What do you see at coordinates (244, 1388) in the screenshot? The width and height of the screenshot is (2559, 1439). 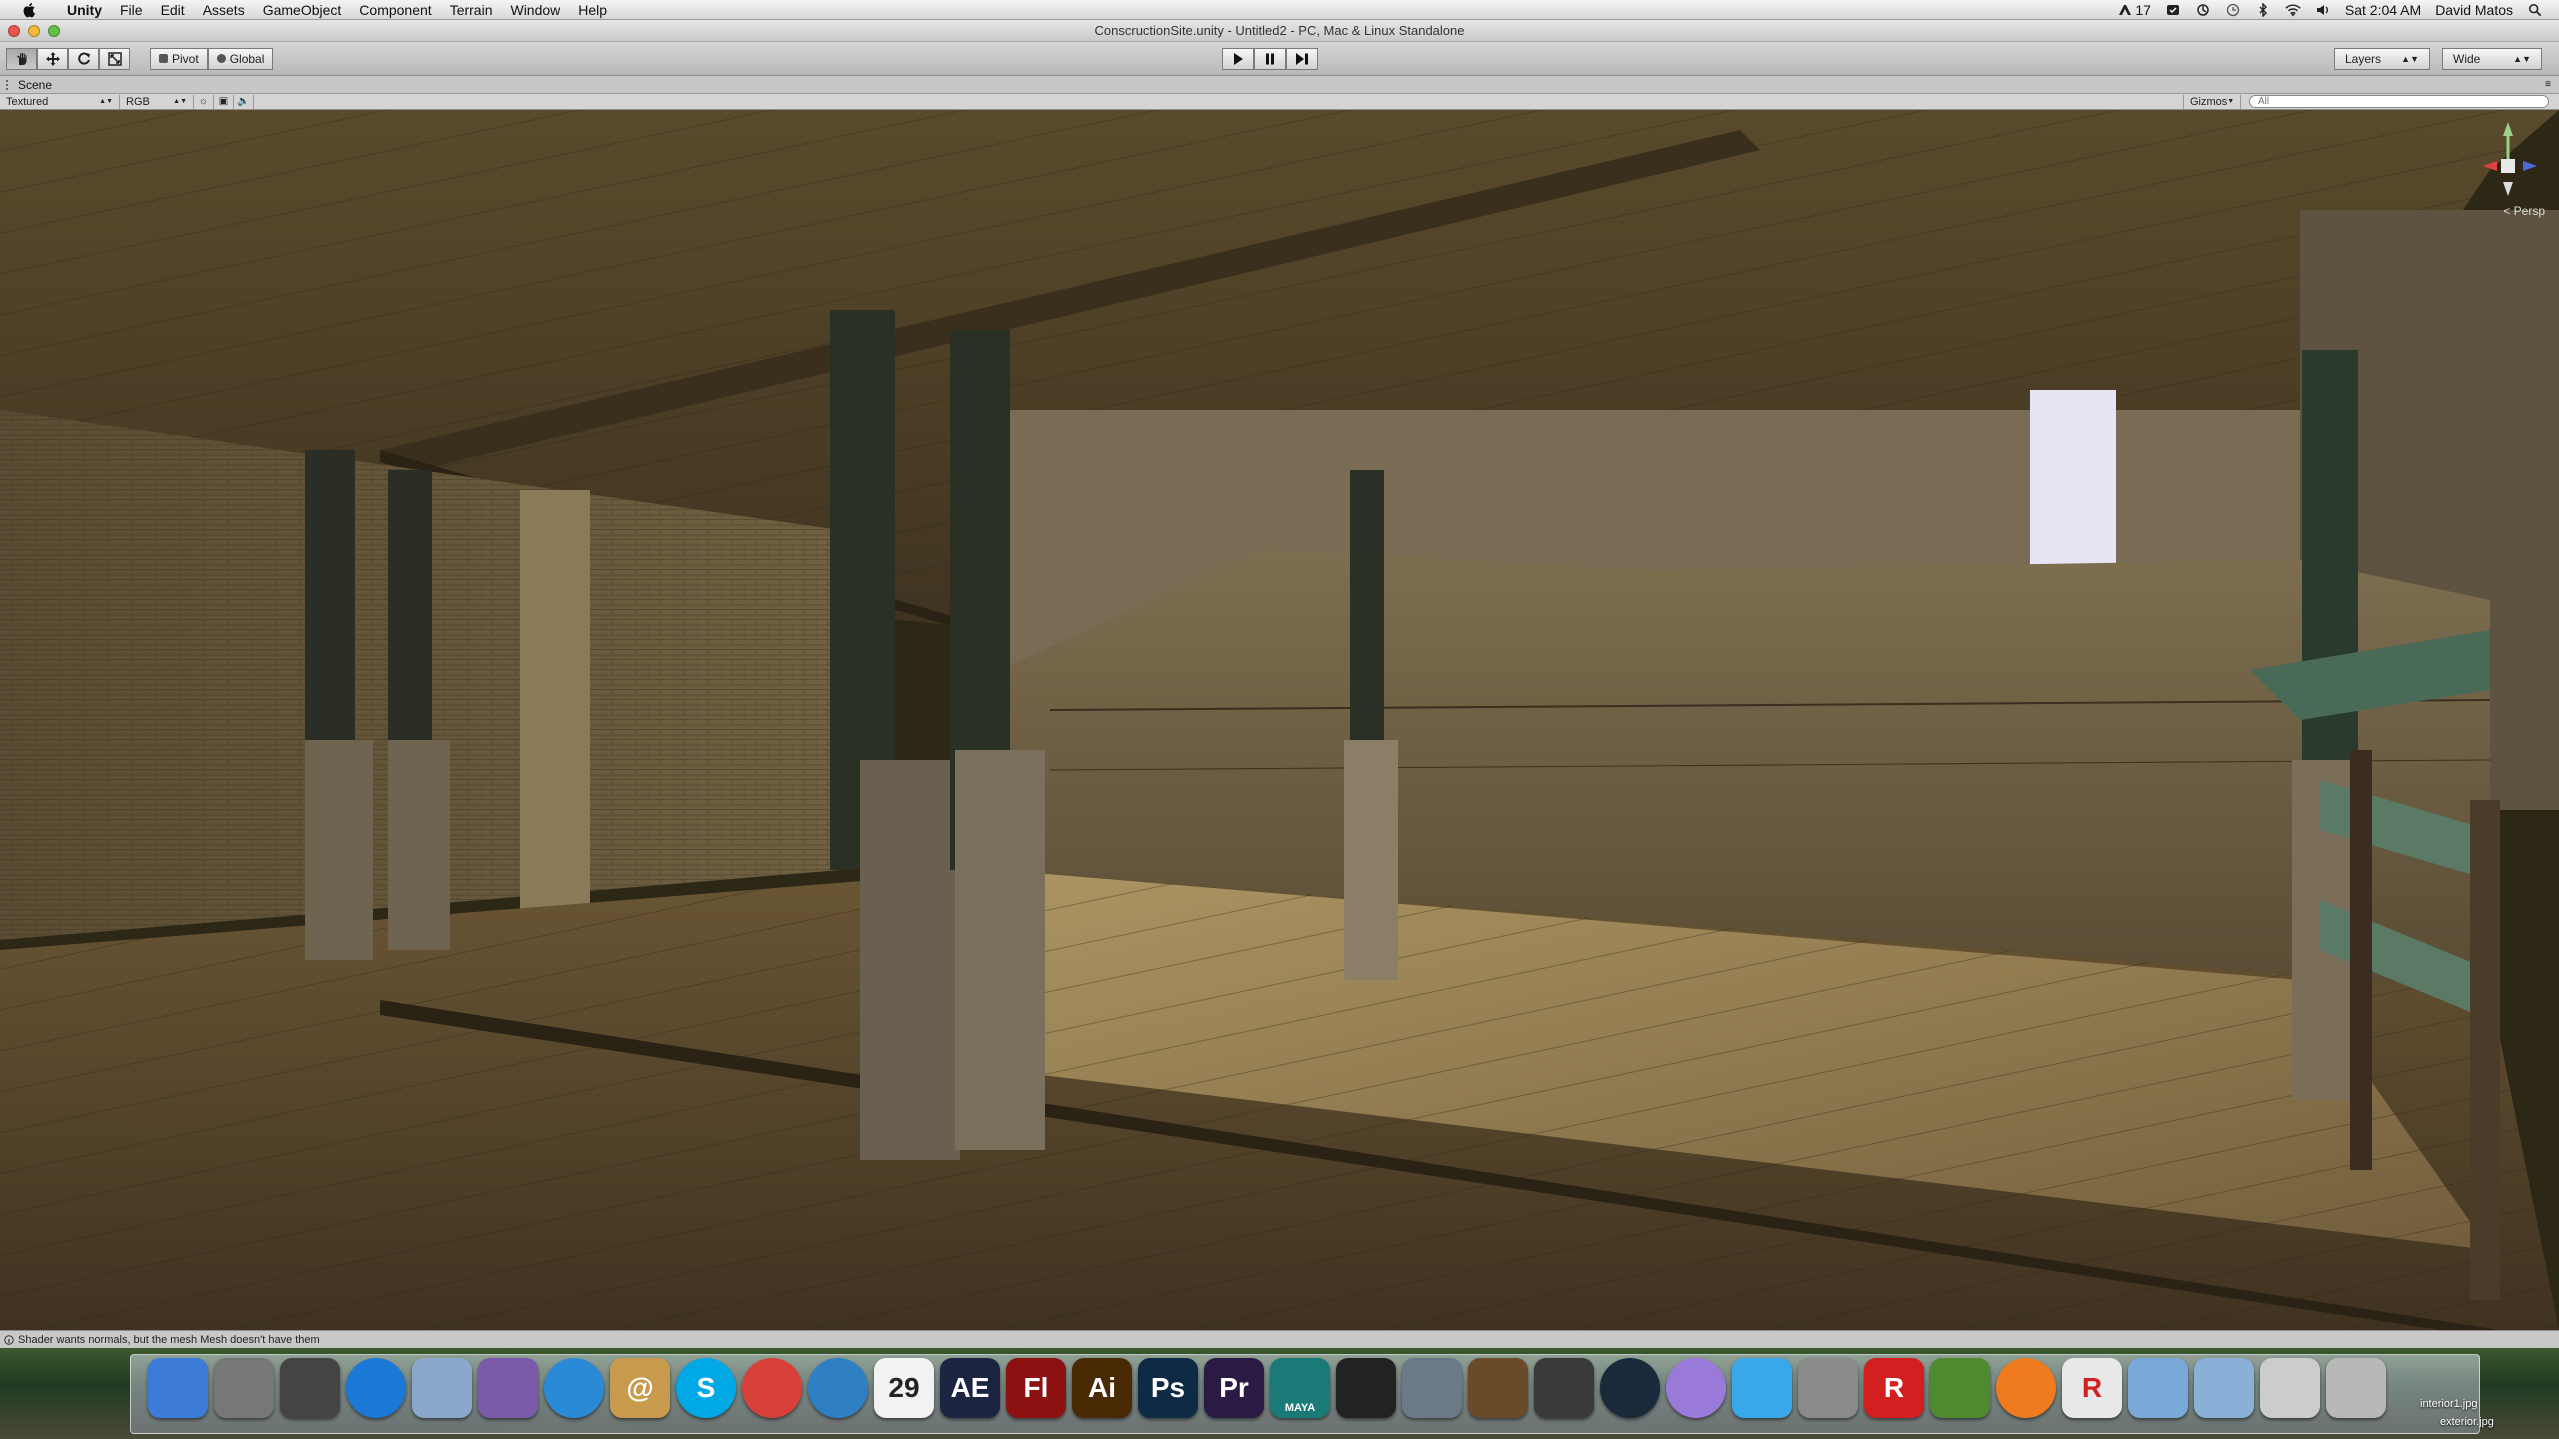 I see `launchpad-icon` at bounding box center [244, 1388].